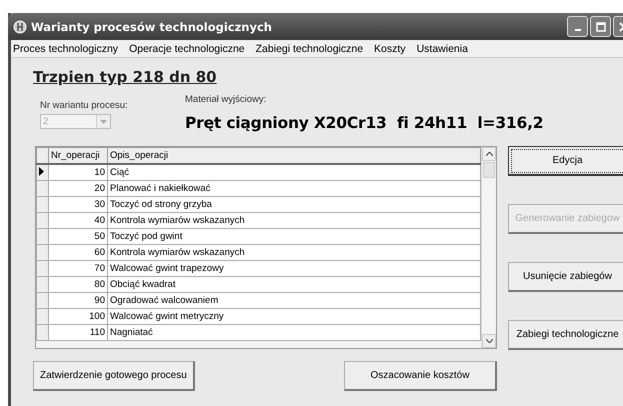 This screenshot has width=623, height=406. I want to click on table-cell: 50, so click(78, 236).